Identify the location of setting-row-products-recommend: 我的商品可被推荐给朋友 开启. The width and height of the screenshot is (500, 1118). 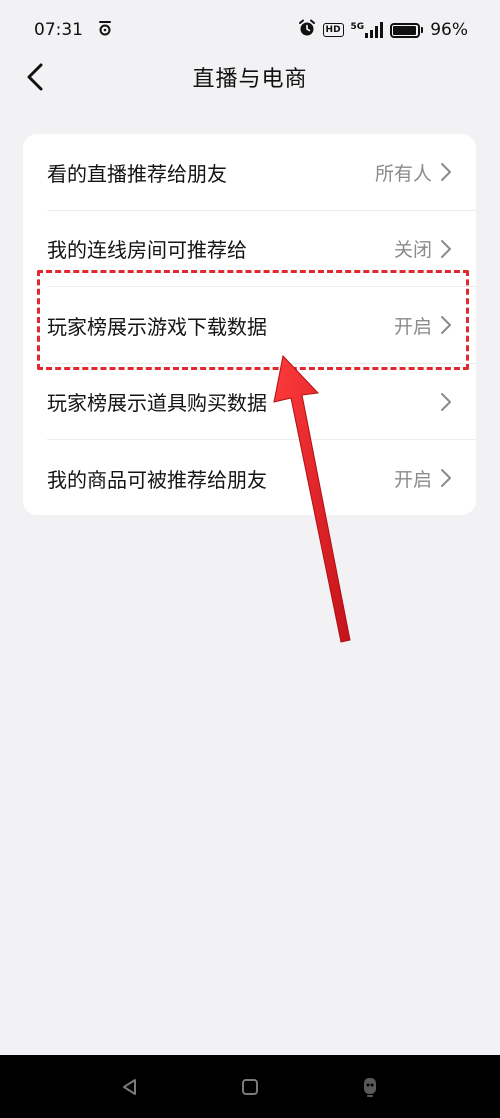
(249, 477).